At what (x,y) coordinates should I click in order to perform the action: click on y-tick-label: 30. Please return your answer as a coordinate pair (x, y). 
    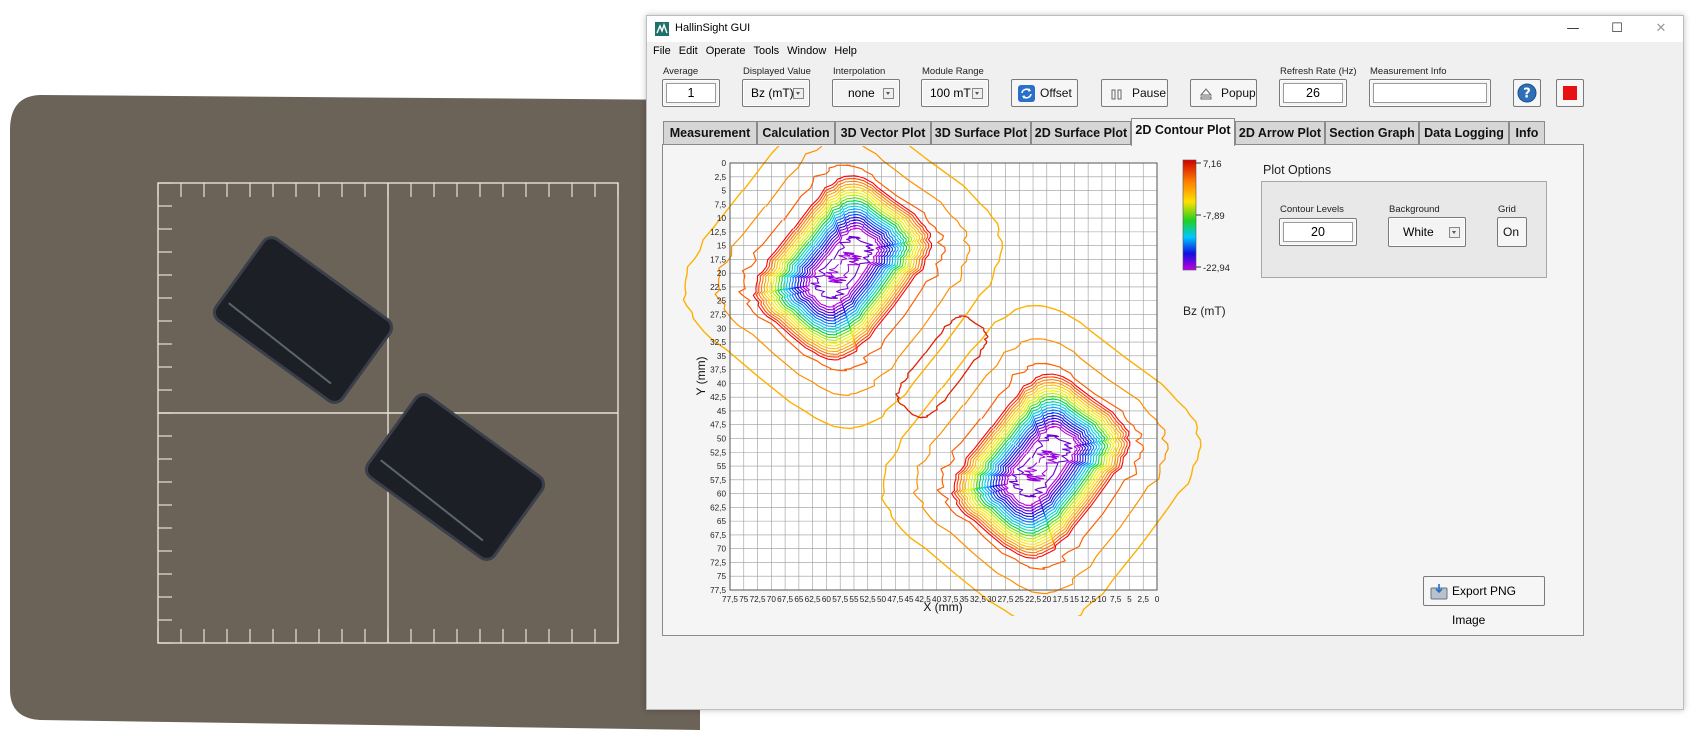
    Looking at the image, I should click on (722, 328).